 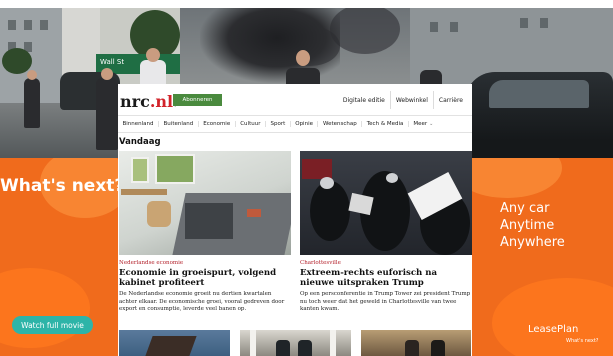 I want to click on nav-sport: Sport, so click(x=277, y=124).